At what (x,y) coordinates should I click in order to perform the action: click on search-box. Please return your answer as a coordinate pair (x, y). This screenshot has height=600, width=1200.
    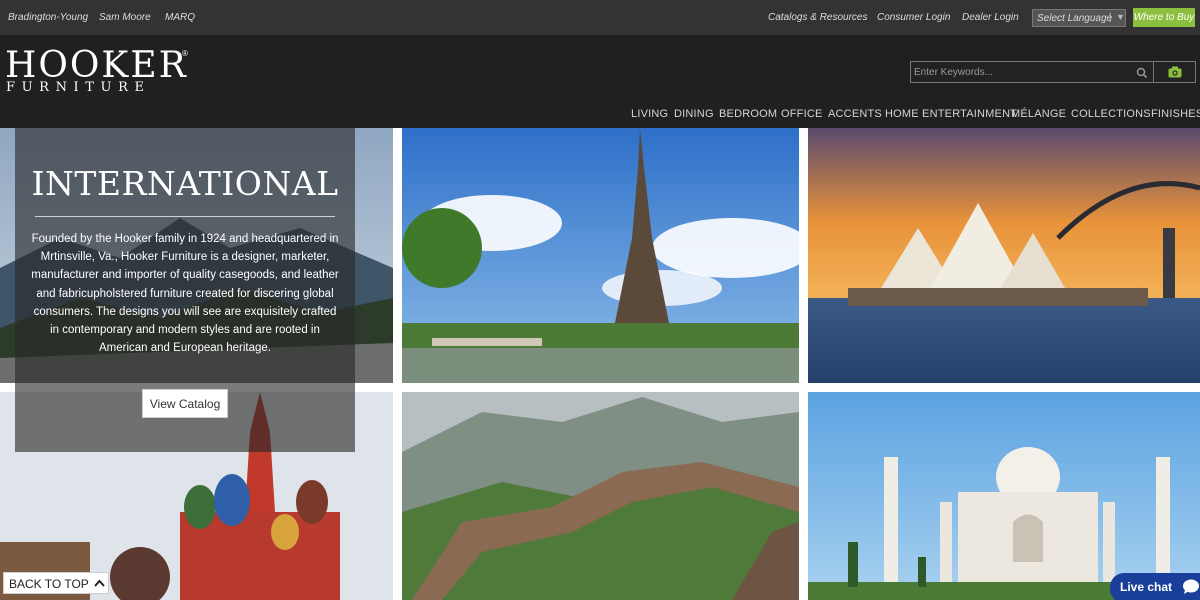
    Looking at the image, I should click on (1032, 72).